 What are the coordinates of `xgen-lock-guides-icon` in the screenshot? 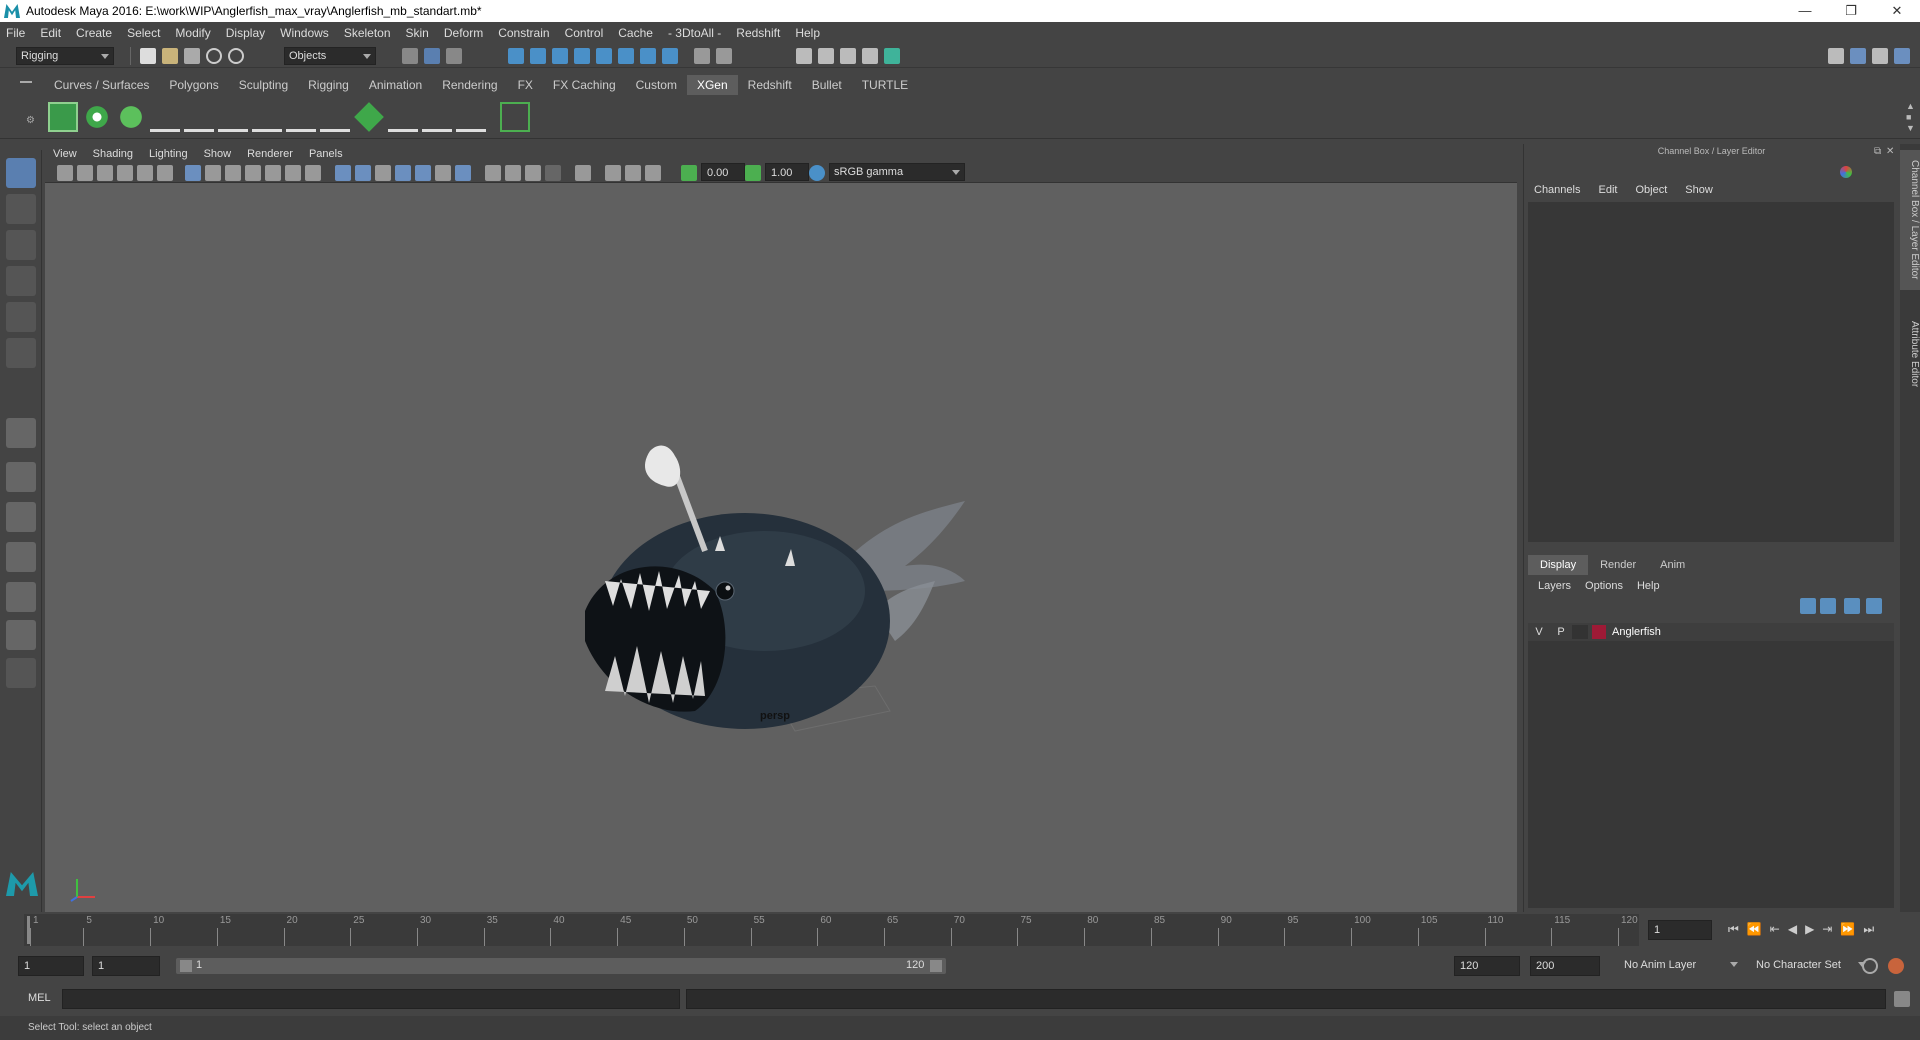 It's located at (301, 117).